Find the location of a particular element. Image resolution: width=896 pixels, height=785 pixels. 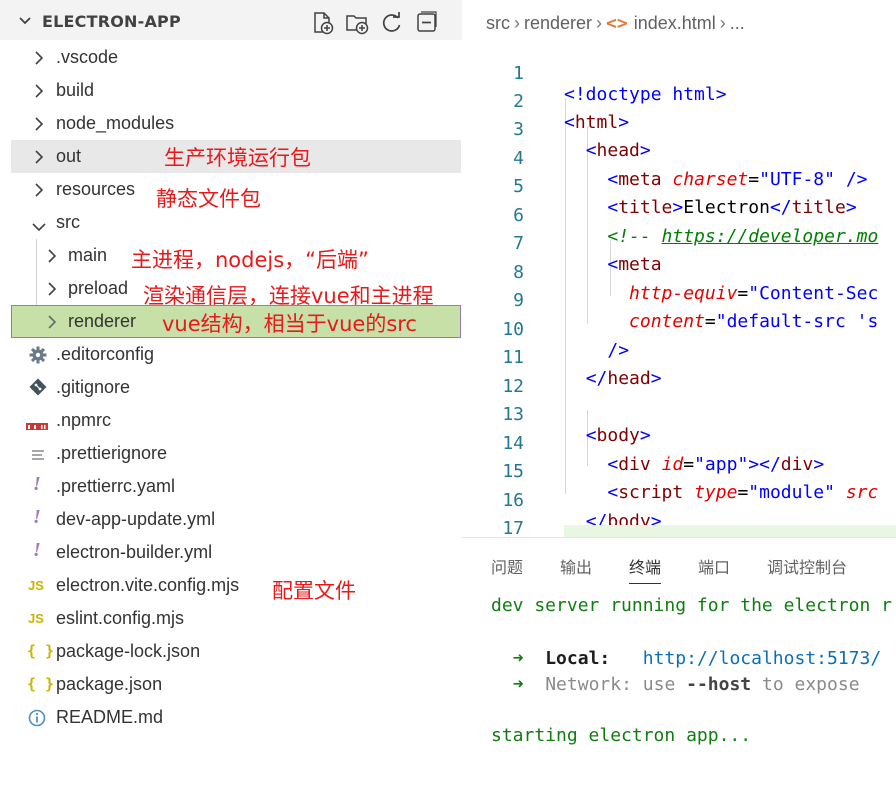

breadcrumb-item: src is located at coordinates (498, 23).